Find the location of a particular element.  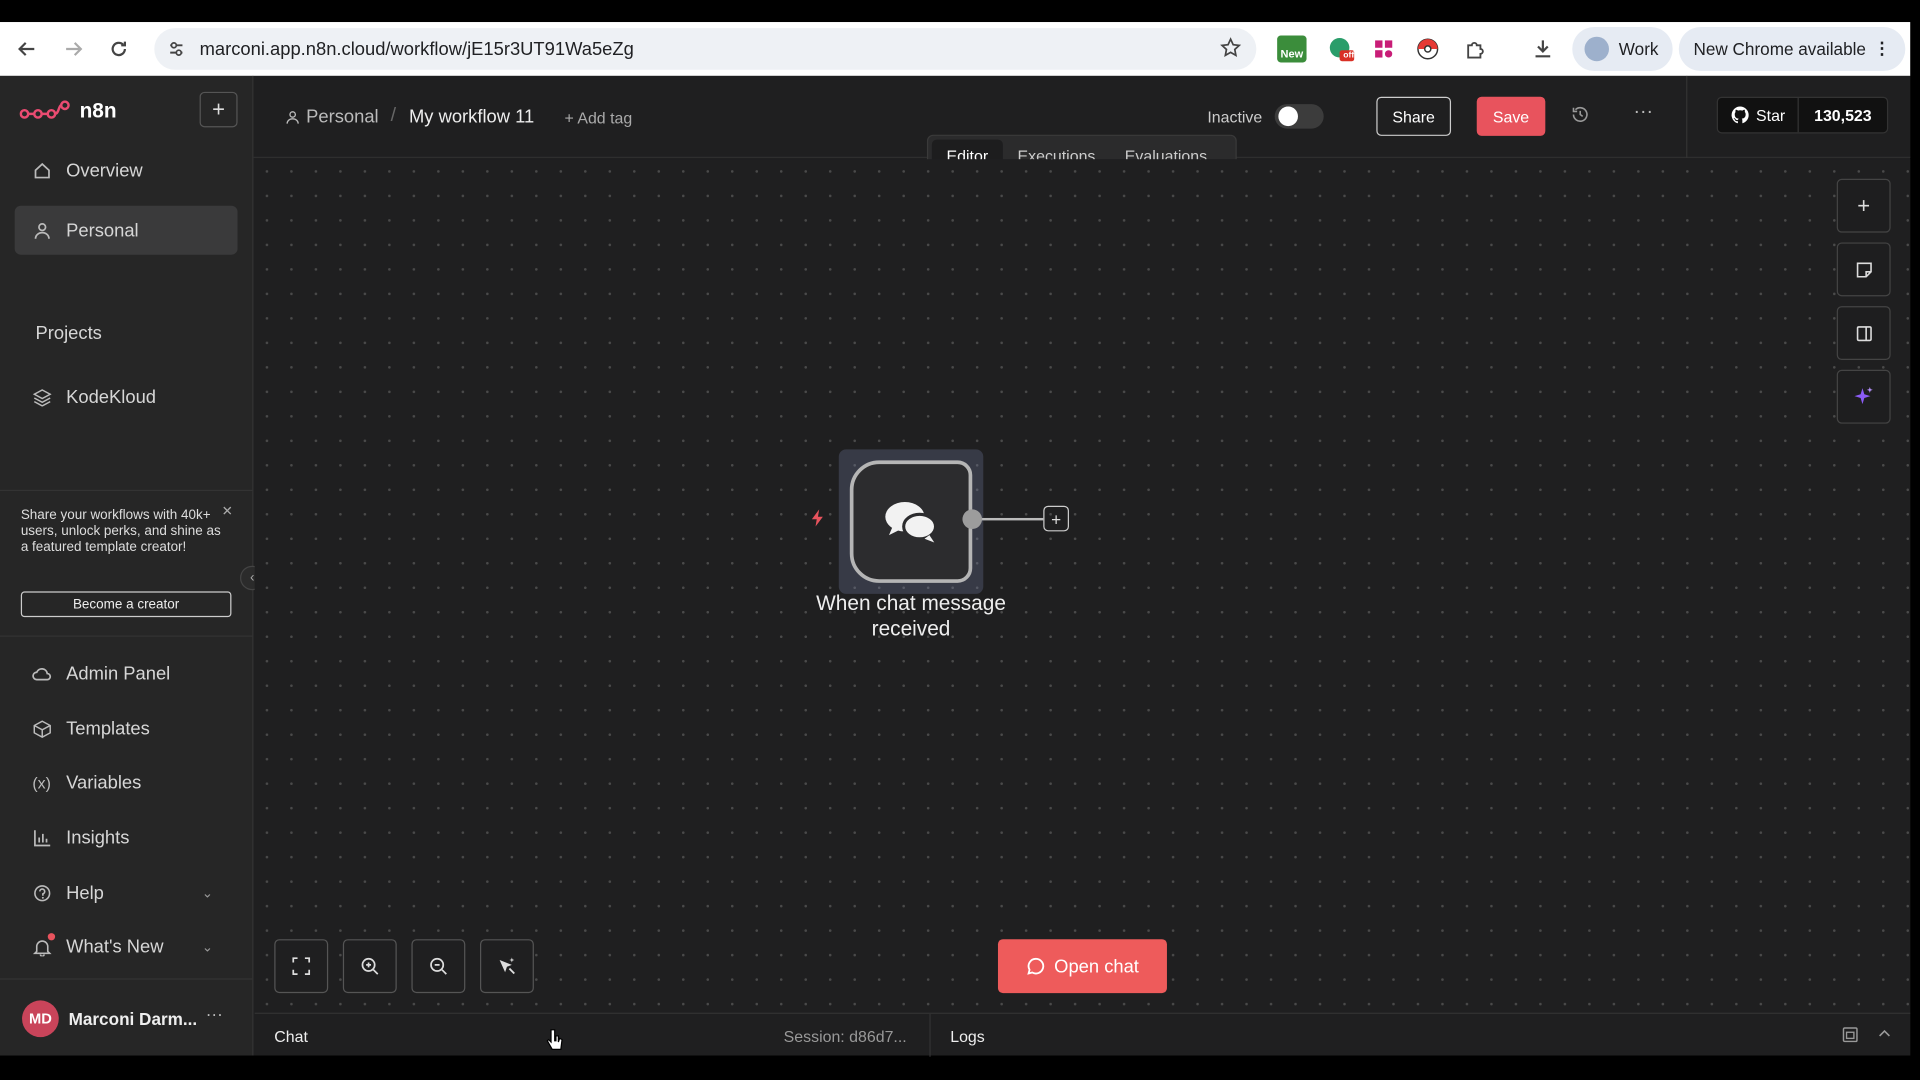

avatar: MD is located at coordinates (40, 1019).